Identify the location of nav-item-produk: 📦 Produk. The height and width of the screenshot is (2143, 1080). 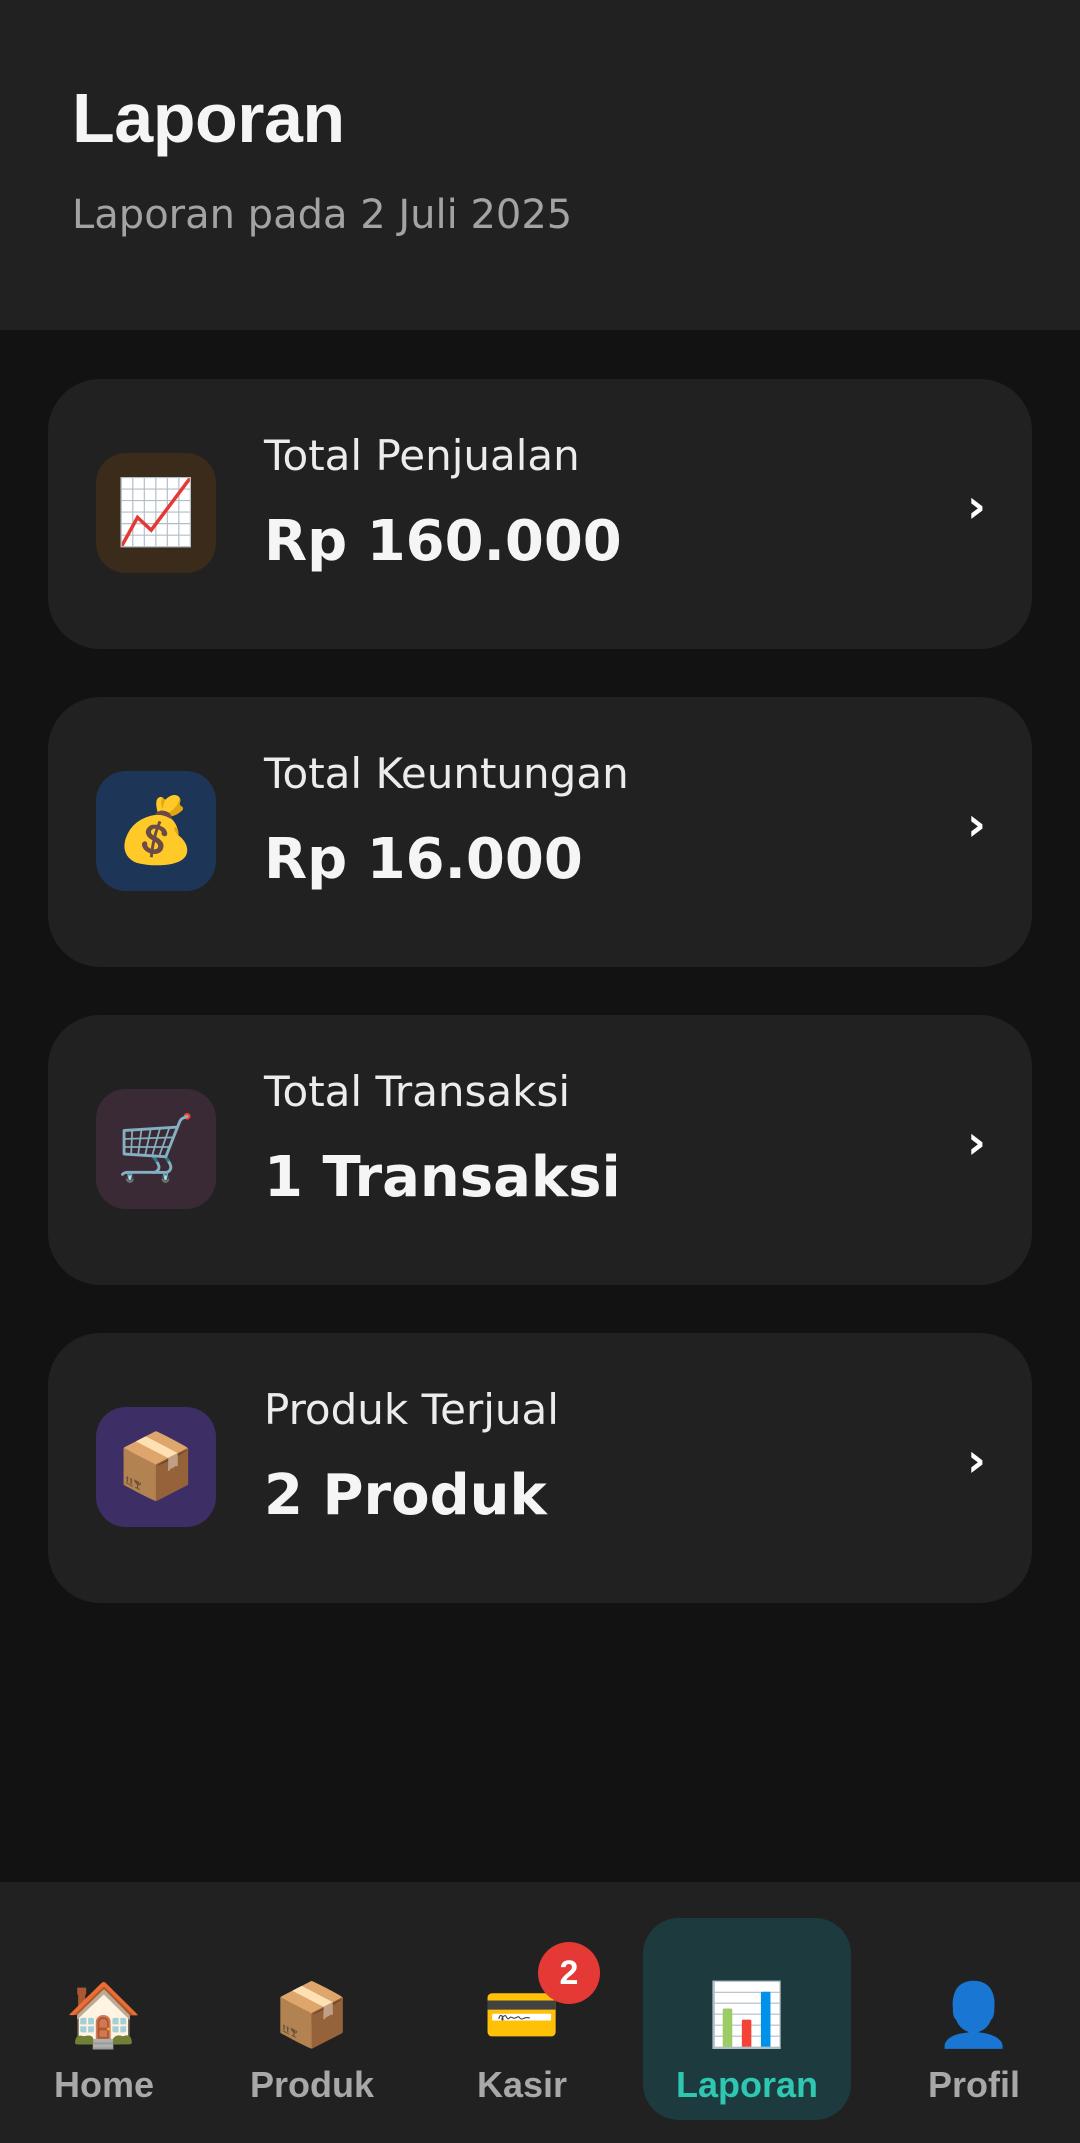
(312, 2019).